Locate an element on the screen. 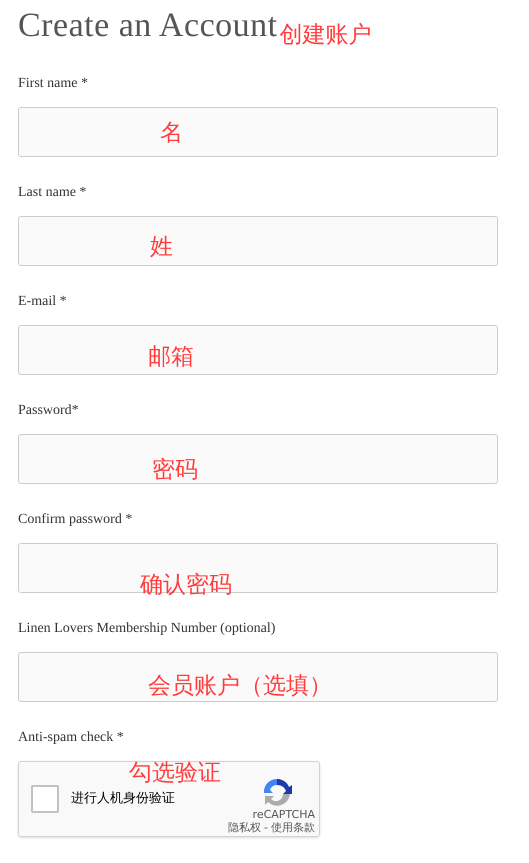 This screenshot has width=529, height=863. annotation-text: 密码 is located at coordinates (175, 470).